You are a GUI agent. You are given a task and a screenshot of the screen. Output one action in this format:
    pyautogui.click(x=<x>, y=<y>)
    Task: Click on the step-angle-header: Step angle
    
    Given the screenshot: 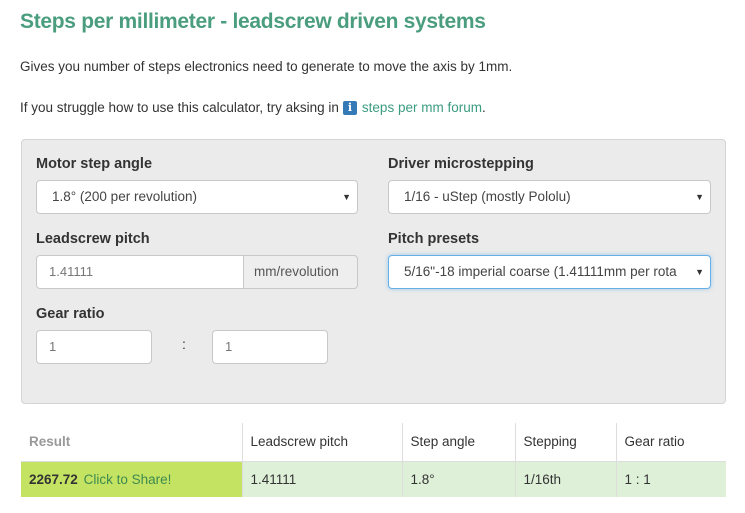 What is the action you would take?
    pyautogui.click(x=458, y=442)
    